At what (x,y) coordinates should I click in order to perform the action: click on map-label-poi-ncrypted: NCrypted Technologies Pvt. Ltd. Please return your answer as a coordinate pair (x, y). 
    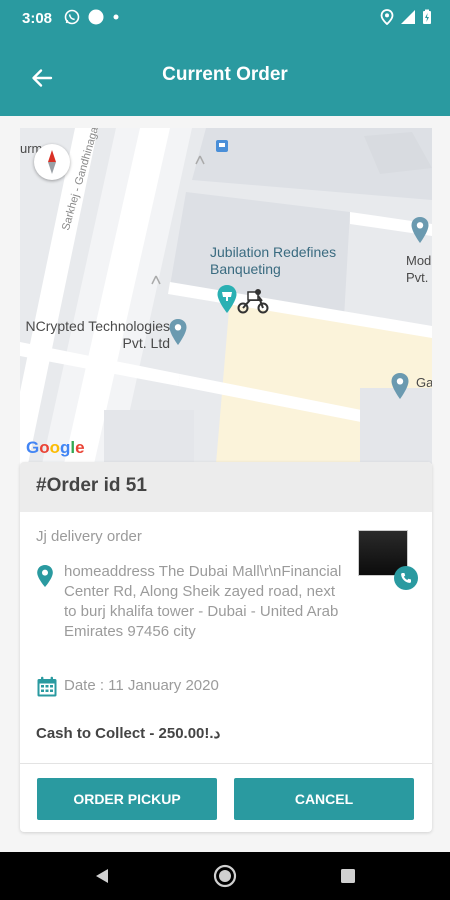
    Looking at the image, I should click on (98, 334).